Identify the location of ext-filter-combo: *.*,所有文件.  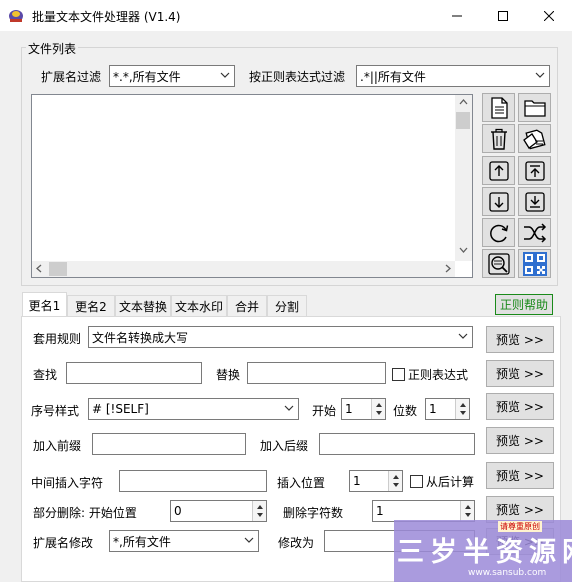
(172, 76).